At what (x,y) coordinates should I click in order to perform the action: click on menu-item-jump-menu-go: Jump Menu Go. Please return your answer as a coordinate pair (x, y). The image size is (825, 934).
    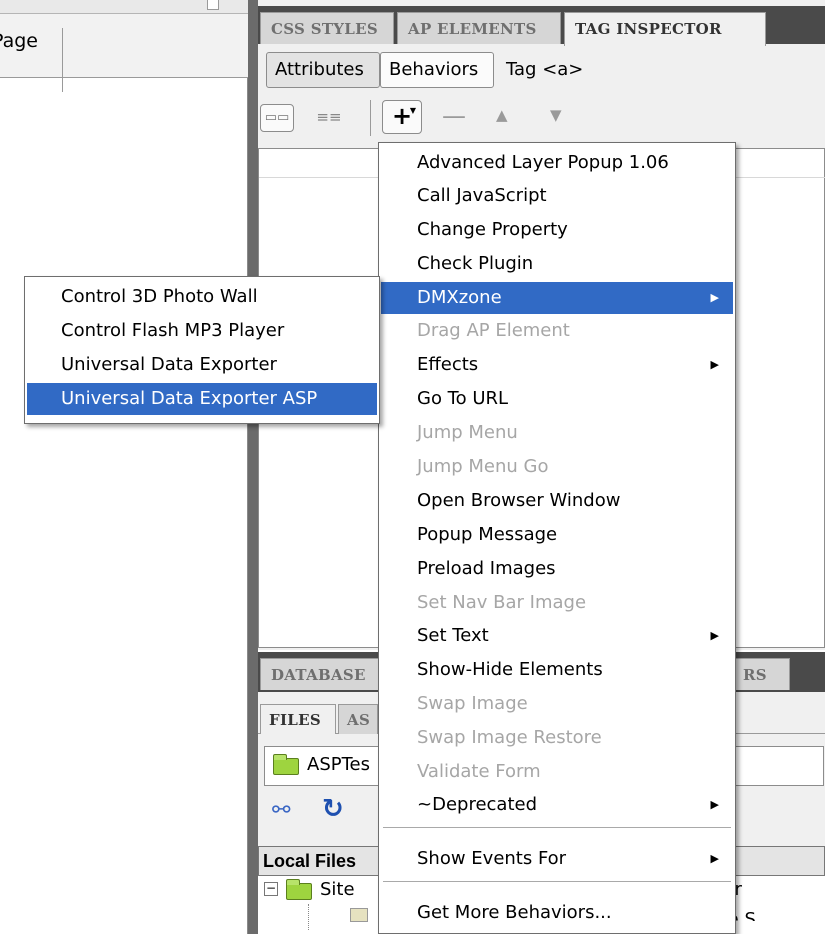
    Looking at the image, I should click on (557, 467).